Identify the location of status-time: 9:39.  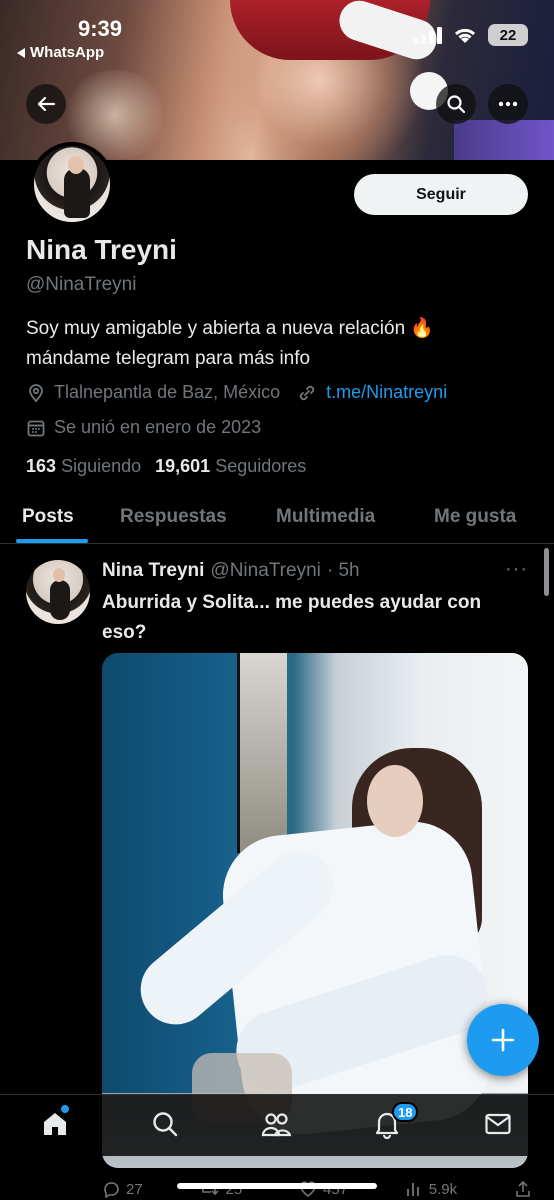
(100, 28).